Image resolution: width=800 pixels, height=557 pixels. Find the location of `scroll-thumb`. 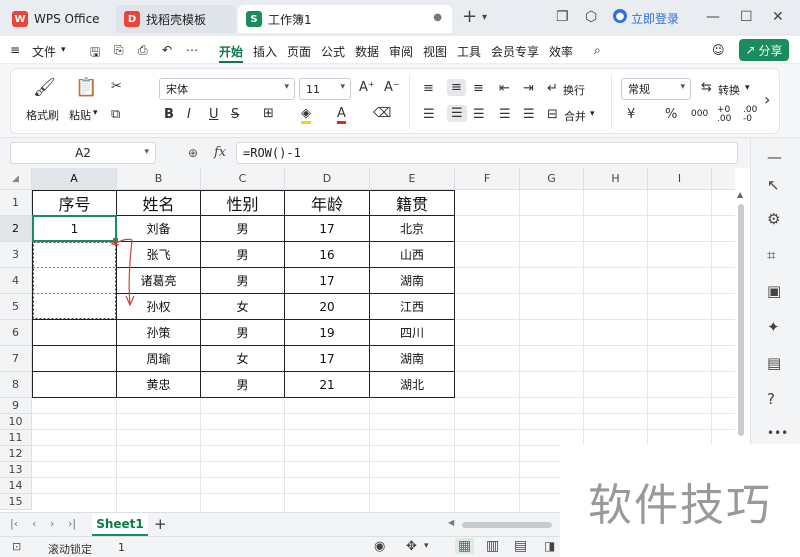

scroll-thumb is located at coordinates (741, 320).